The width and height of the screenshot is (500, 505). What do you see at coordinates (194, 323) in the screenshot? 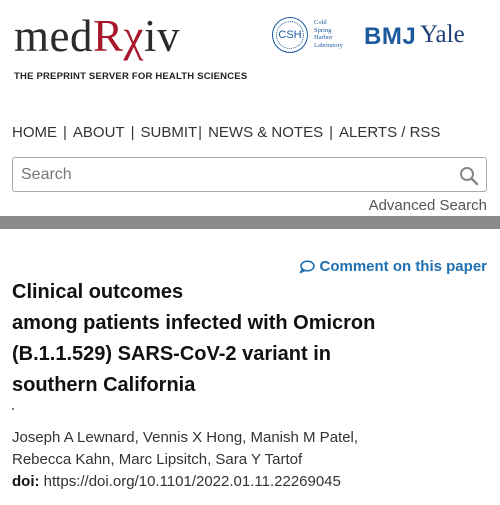
I see `title-line: among patients infected with Omicron` at bounding box center [194, 323].